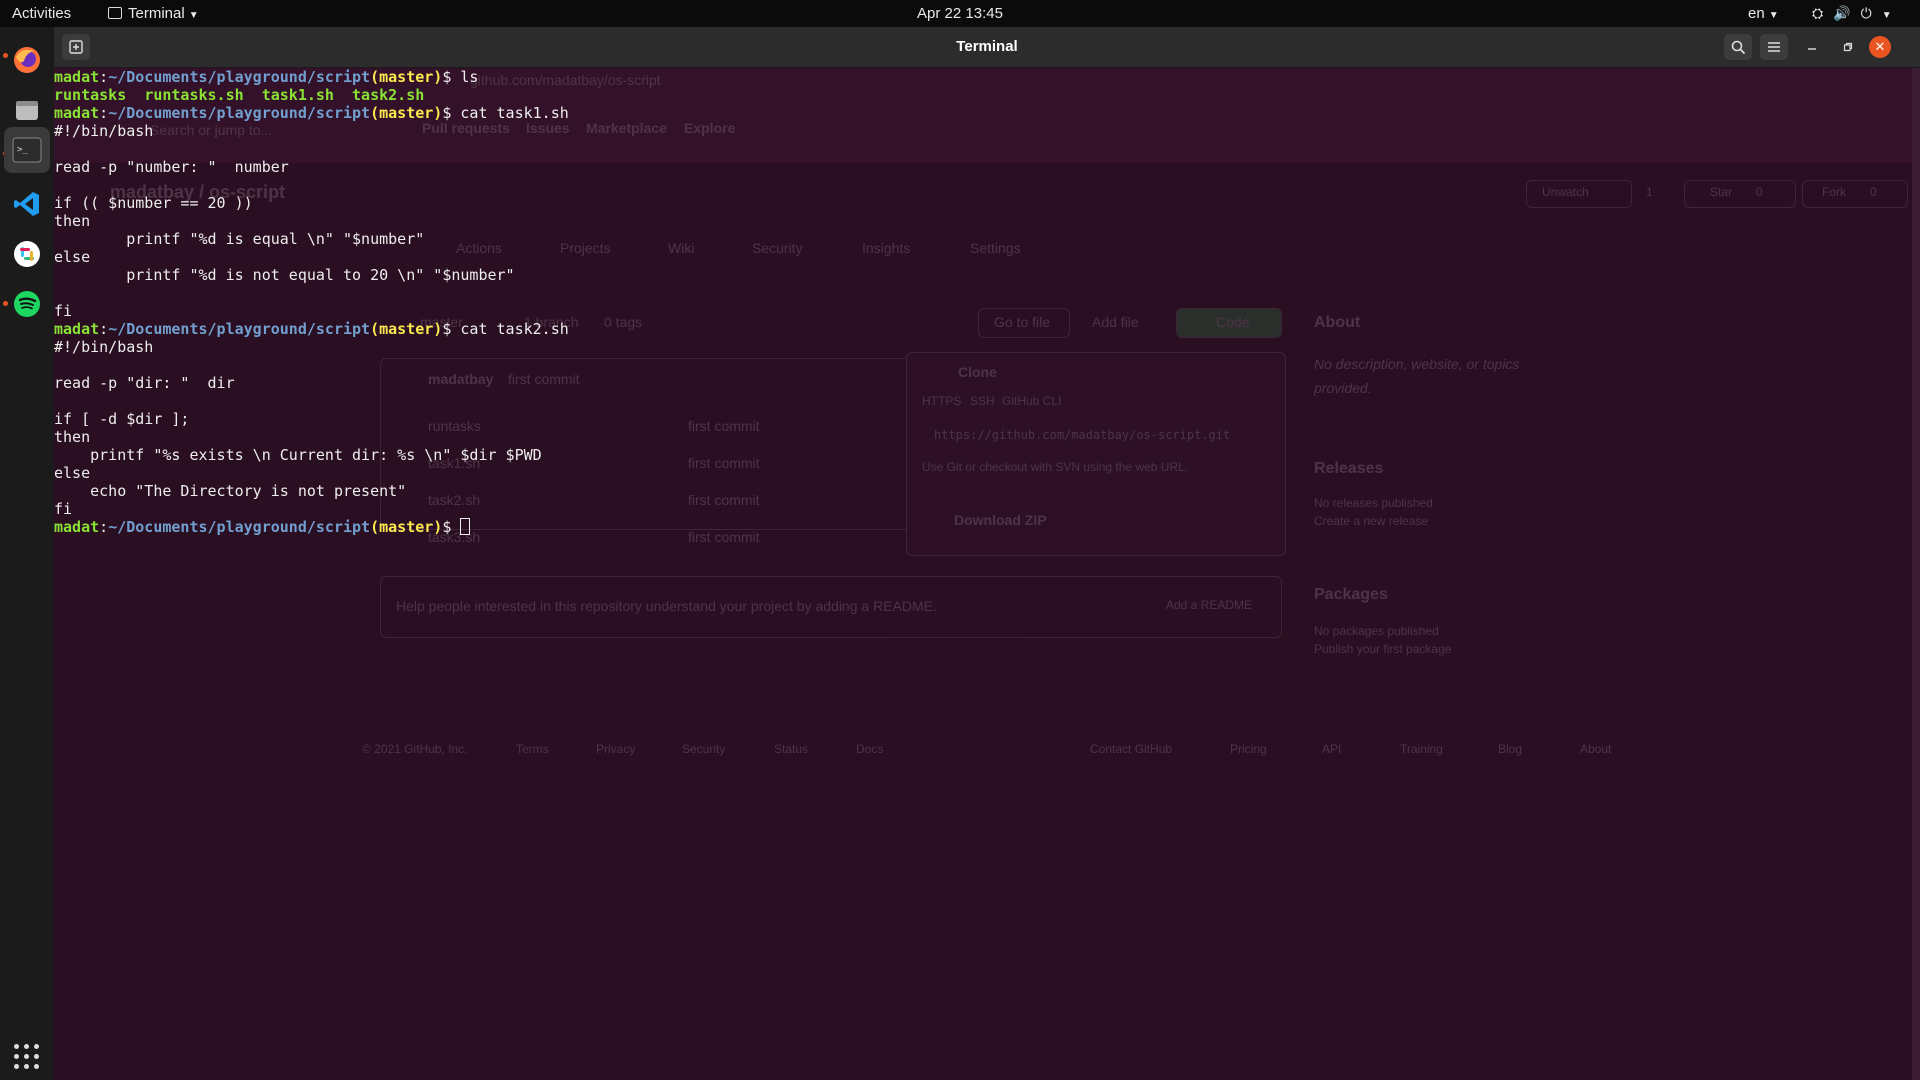  I want to click on app-menu-label: Terminal, so click(156, 13).